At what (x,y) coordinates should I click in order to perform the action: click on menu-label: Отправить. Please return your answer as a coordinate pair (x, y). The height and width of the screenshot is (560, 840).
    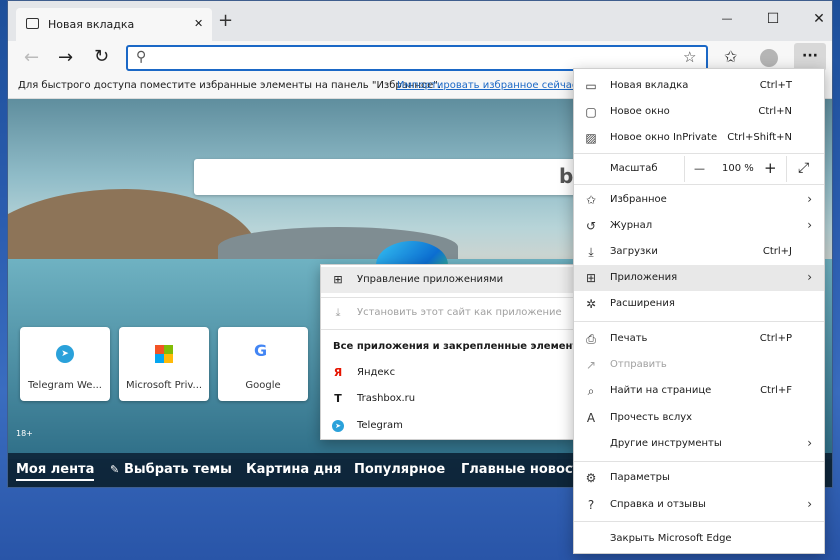
    Looking at the image, I should click on (638, 364).